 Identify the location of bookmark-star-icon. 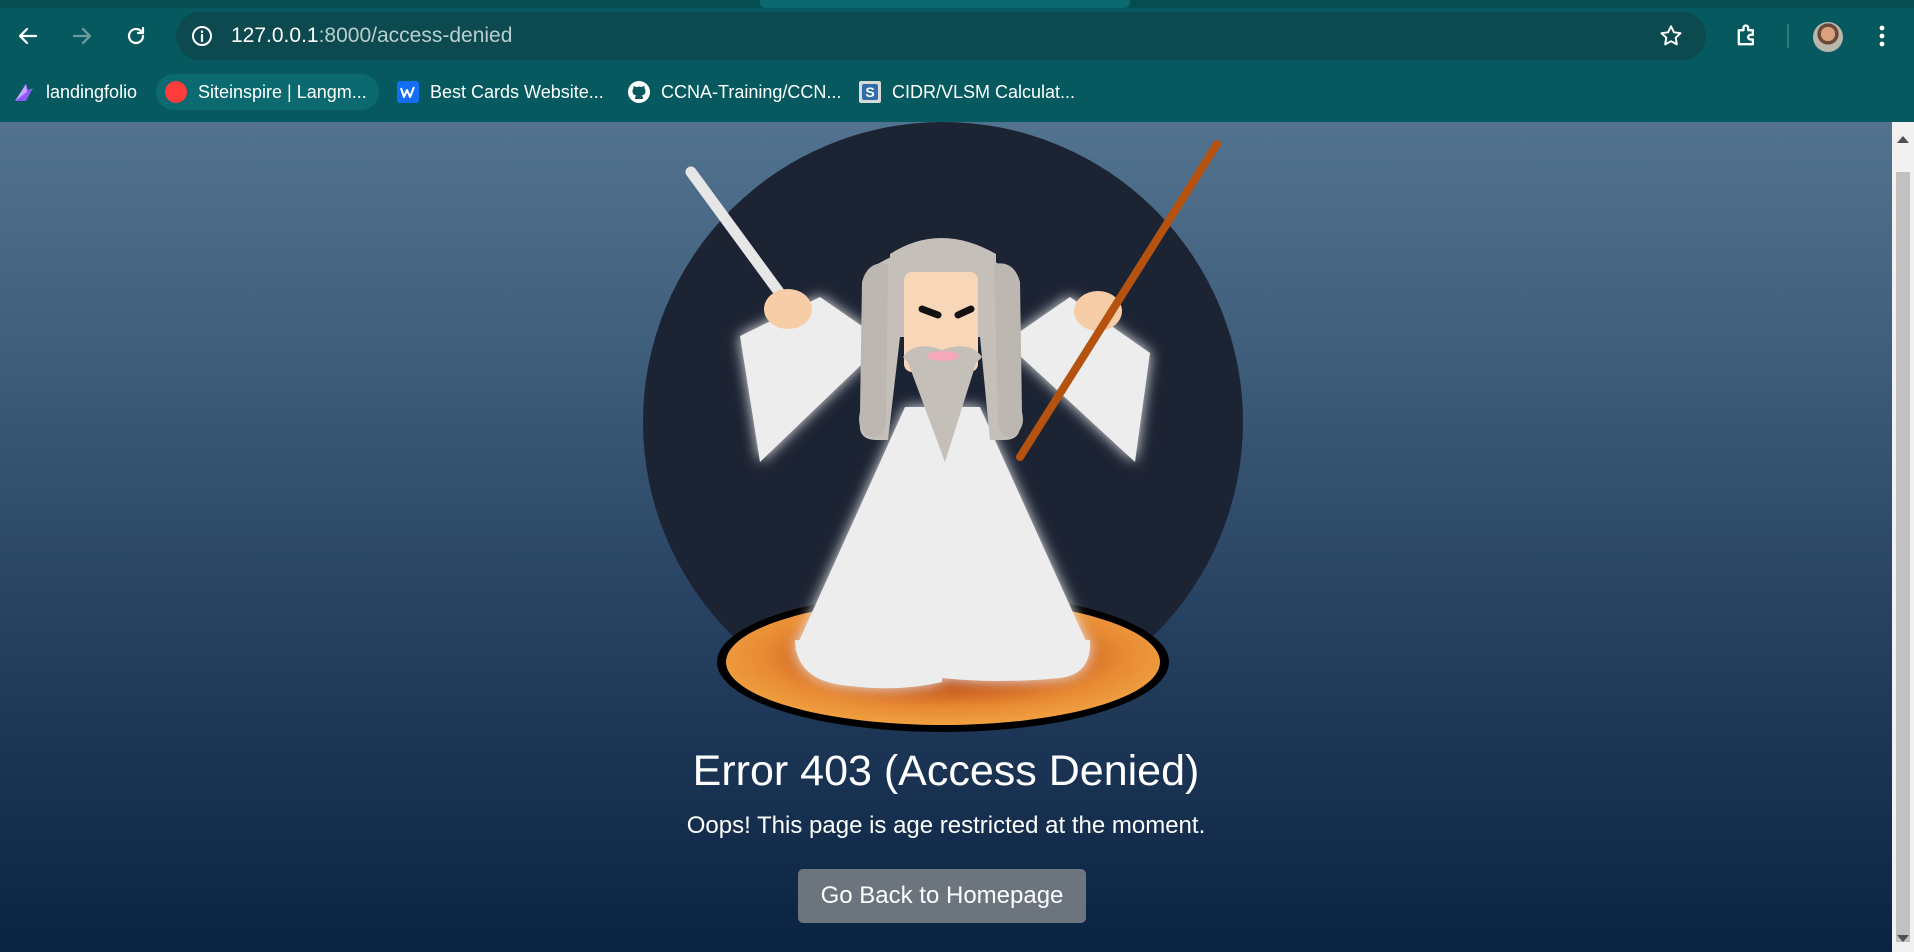
(1671, 36).